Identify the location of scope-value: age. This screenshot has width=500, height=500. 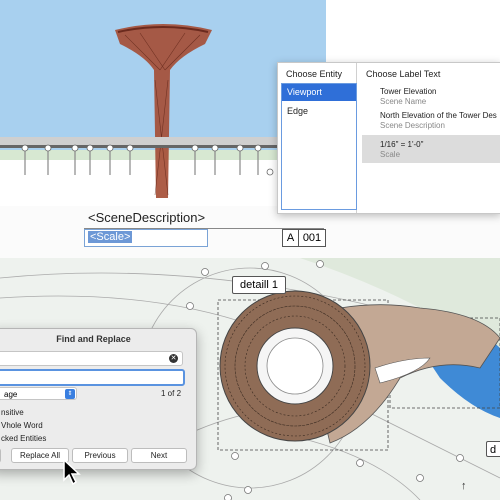
(11, 394).